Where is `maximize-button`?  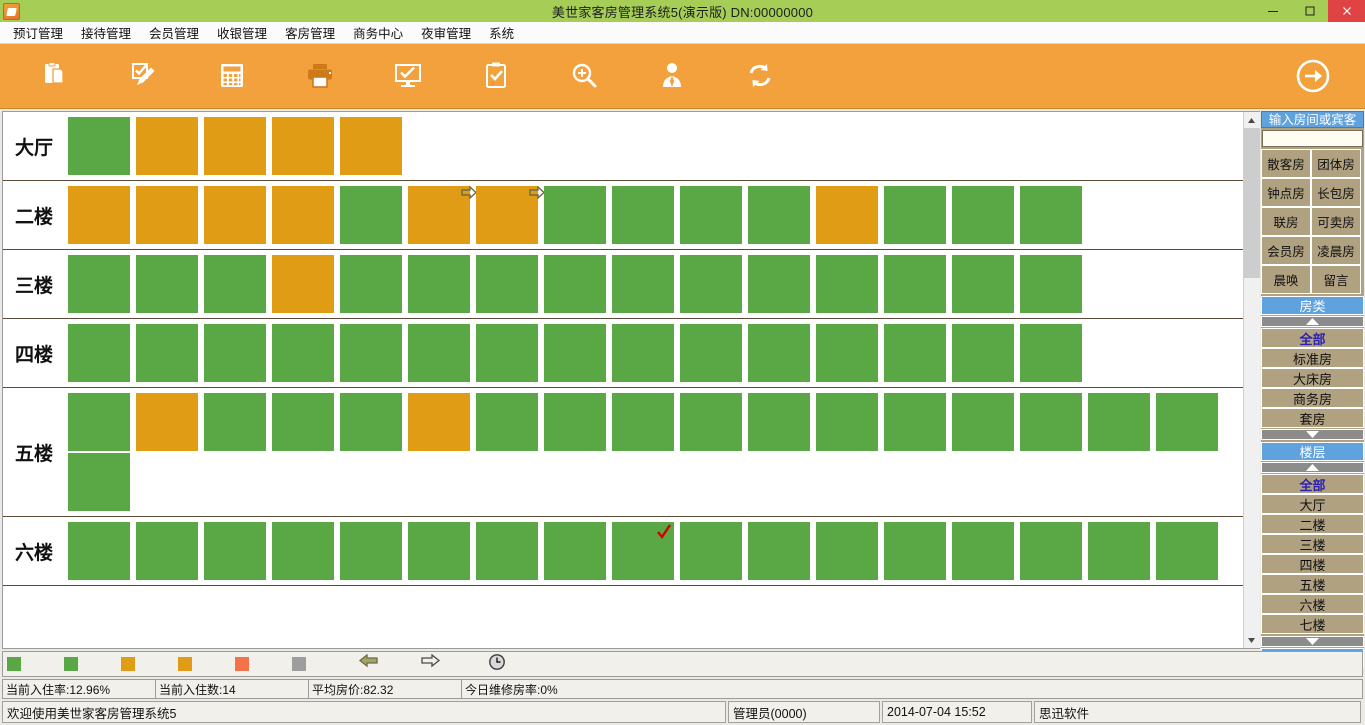
maximize-button is located at coordinates (1309, 11).